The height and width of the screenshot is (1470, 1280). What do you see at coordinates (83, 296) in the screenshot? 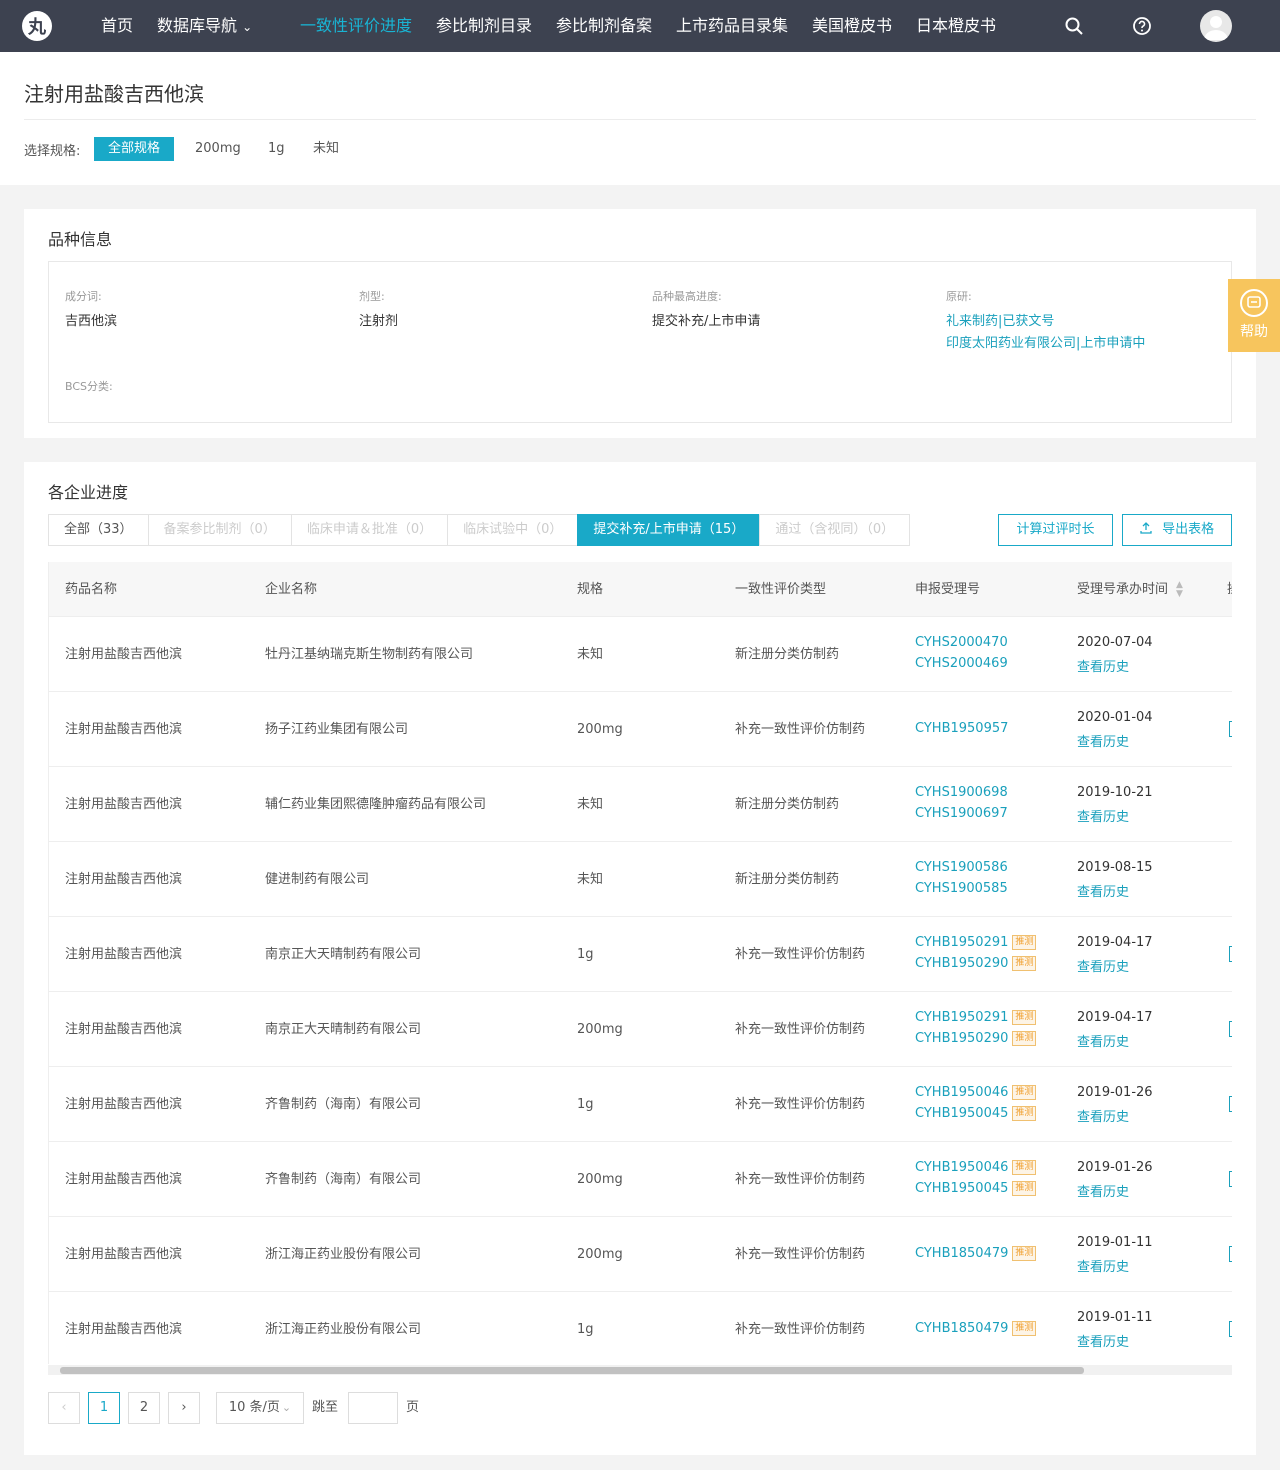
I see `ingredient-label: 成分词:` at bounding box center [83, 296].